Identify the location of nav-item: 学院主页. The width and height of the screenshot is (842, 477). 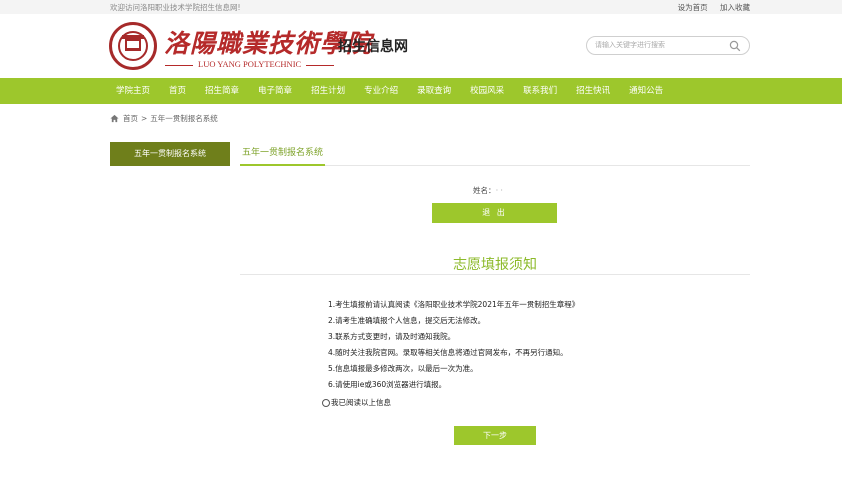
(133, 91).